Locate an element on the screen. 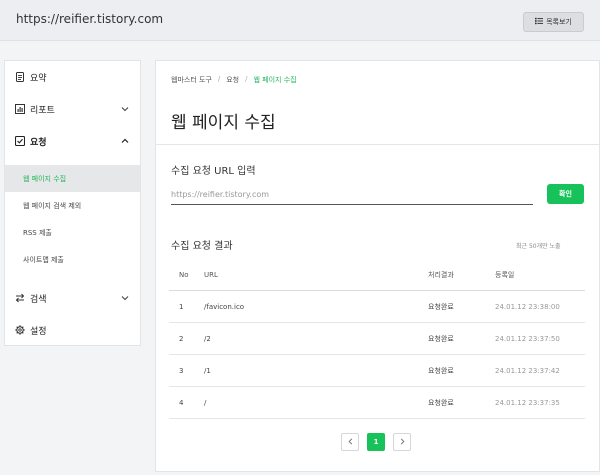 Image resolution: width=600 pixels, height=475 pixels. chevron-up-icon is located at coordinates (125, 141).